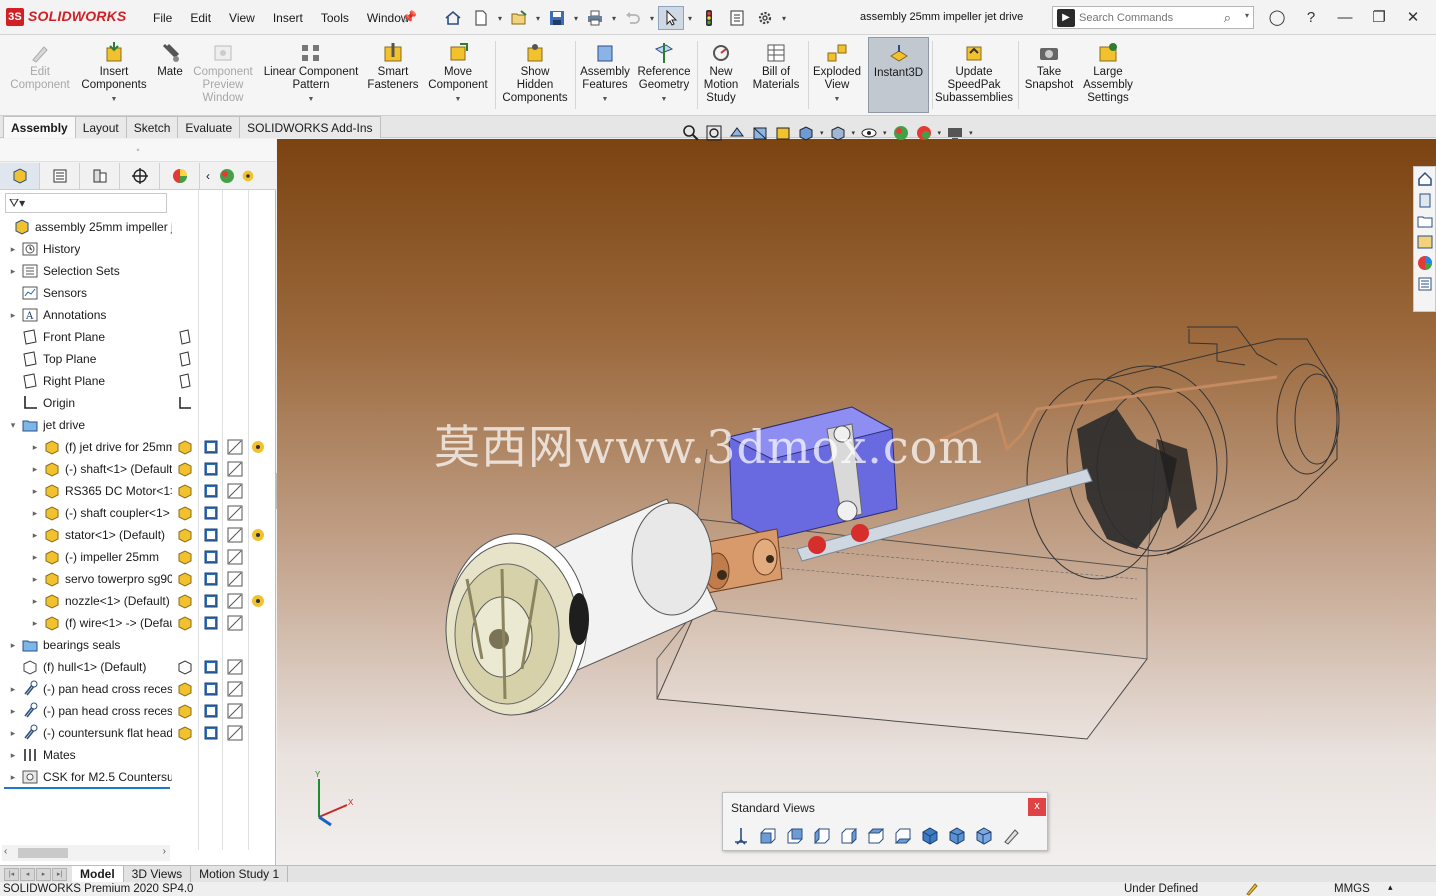  I want to click on normal-to-icon, so click(741, 836).